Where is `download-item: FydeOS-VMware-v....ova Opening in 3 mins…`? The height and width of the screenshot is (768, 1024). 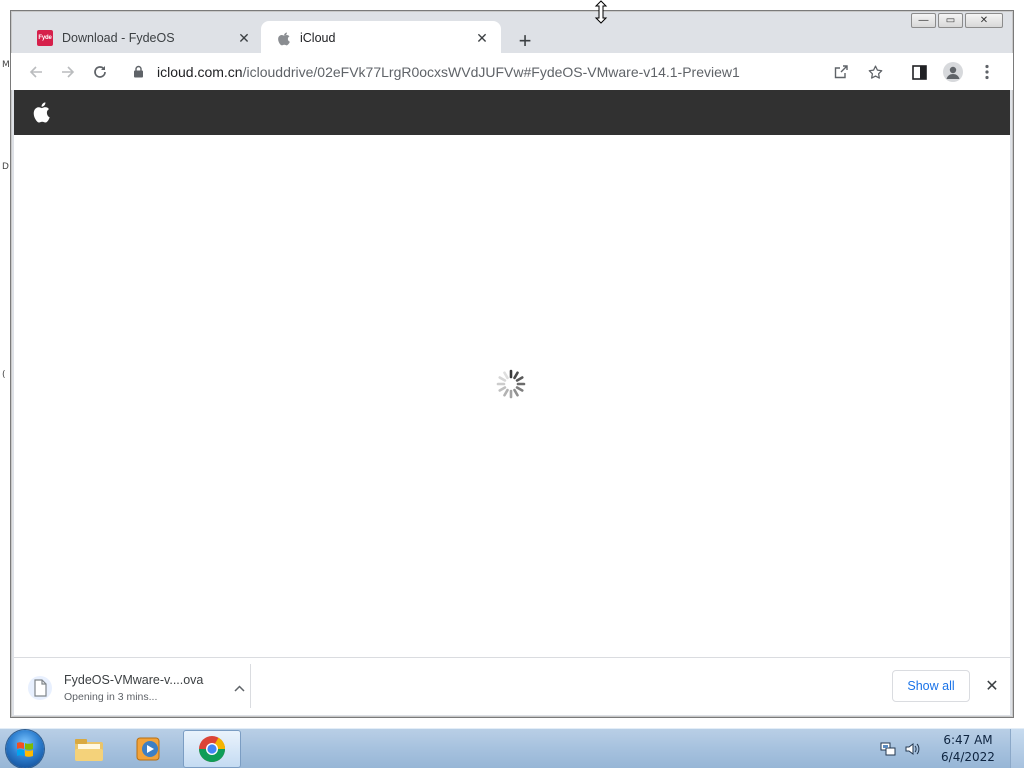
download-item: FydeOS-VMware-v....ova Opening in 3 mins… is located at coordinates (139, 688).